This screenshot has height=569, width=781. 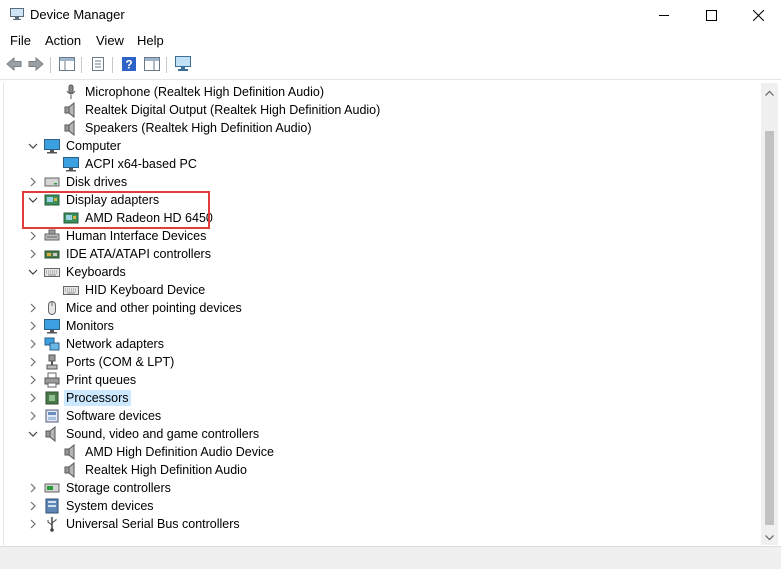 What do you see at coordinates (52, 308) in the screenshot?
I see `mouse-icon` at bounding box center [52, 308].